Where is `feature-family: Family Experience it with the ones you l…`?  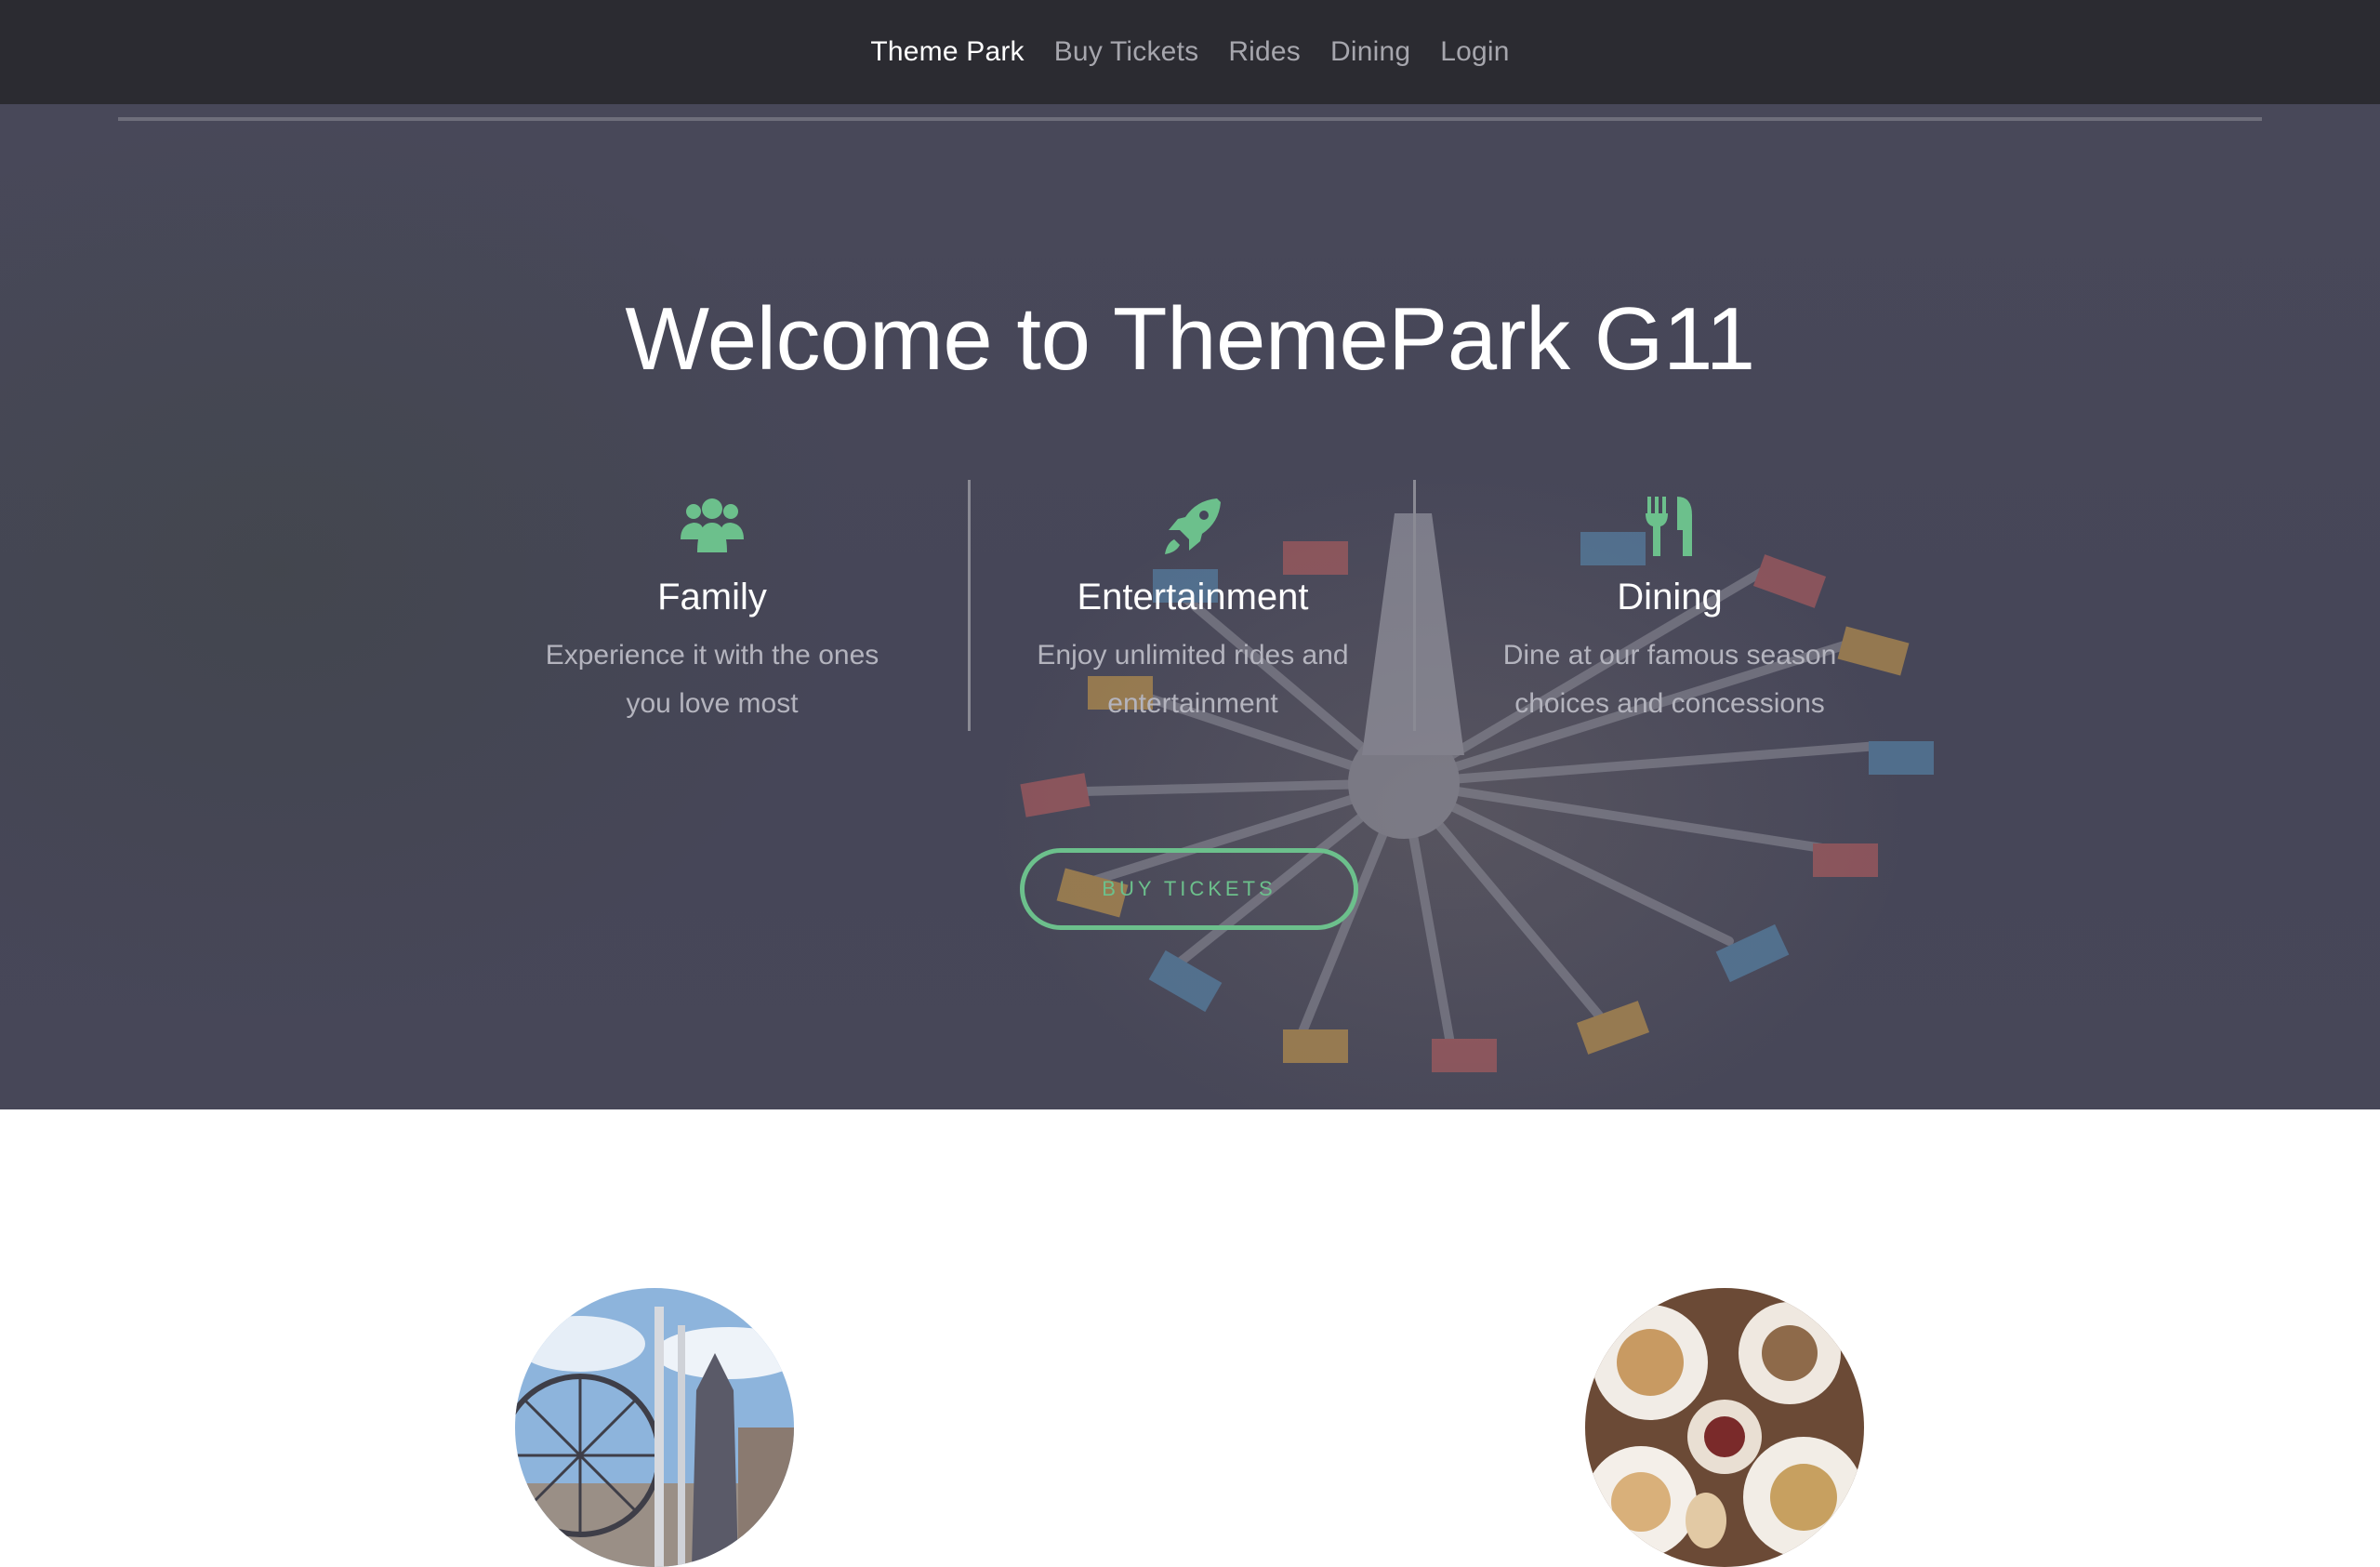 feature-family: Family Experience it with the ones you l… is located at coordinates (712, 610).